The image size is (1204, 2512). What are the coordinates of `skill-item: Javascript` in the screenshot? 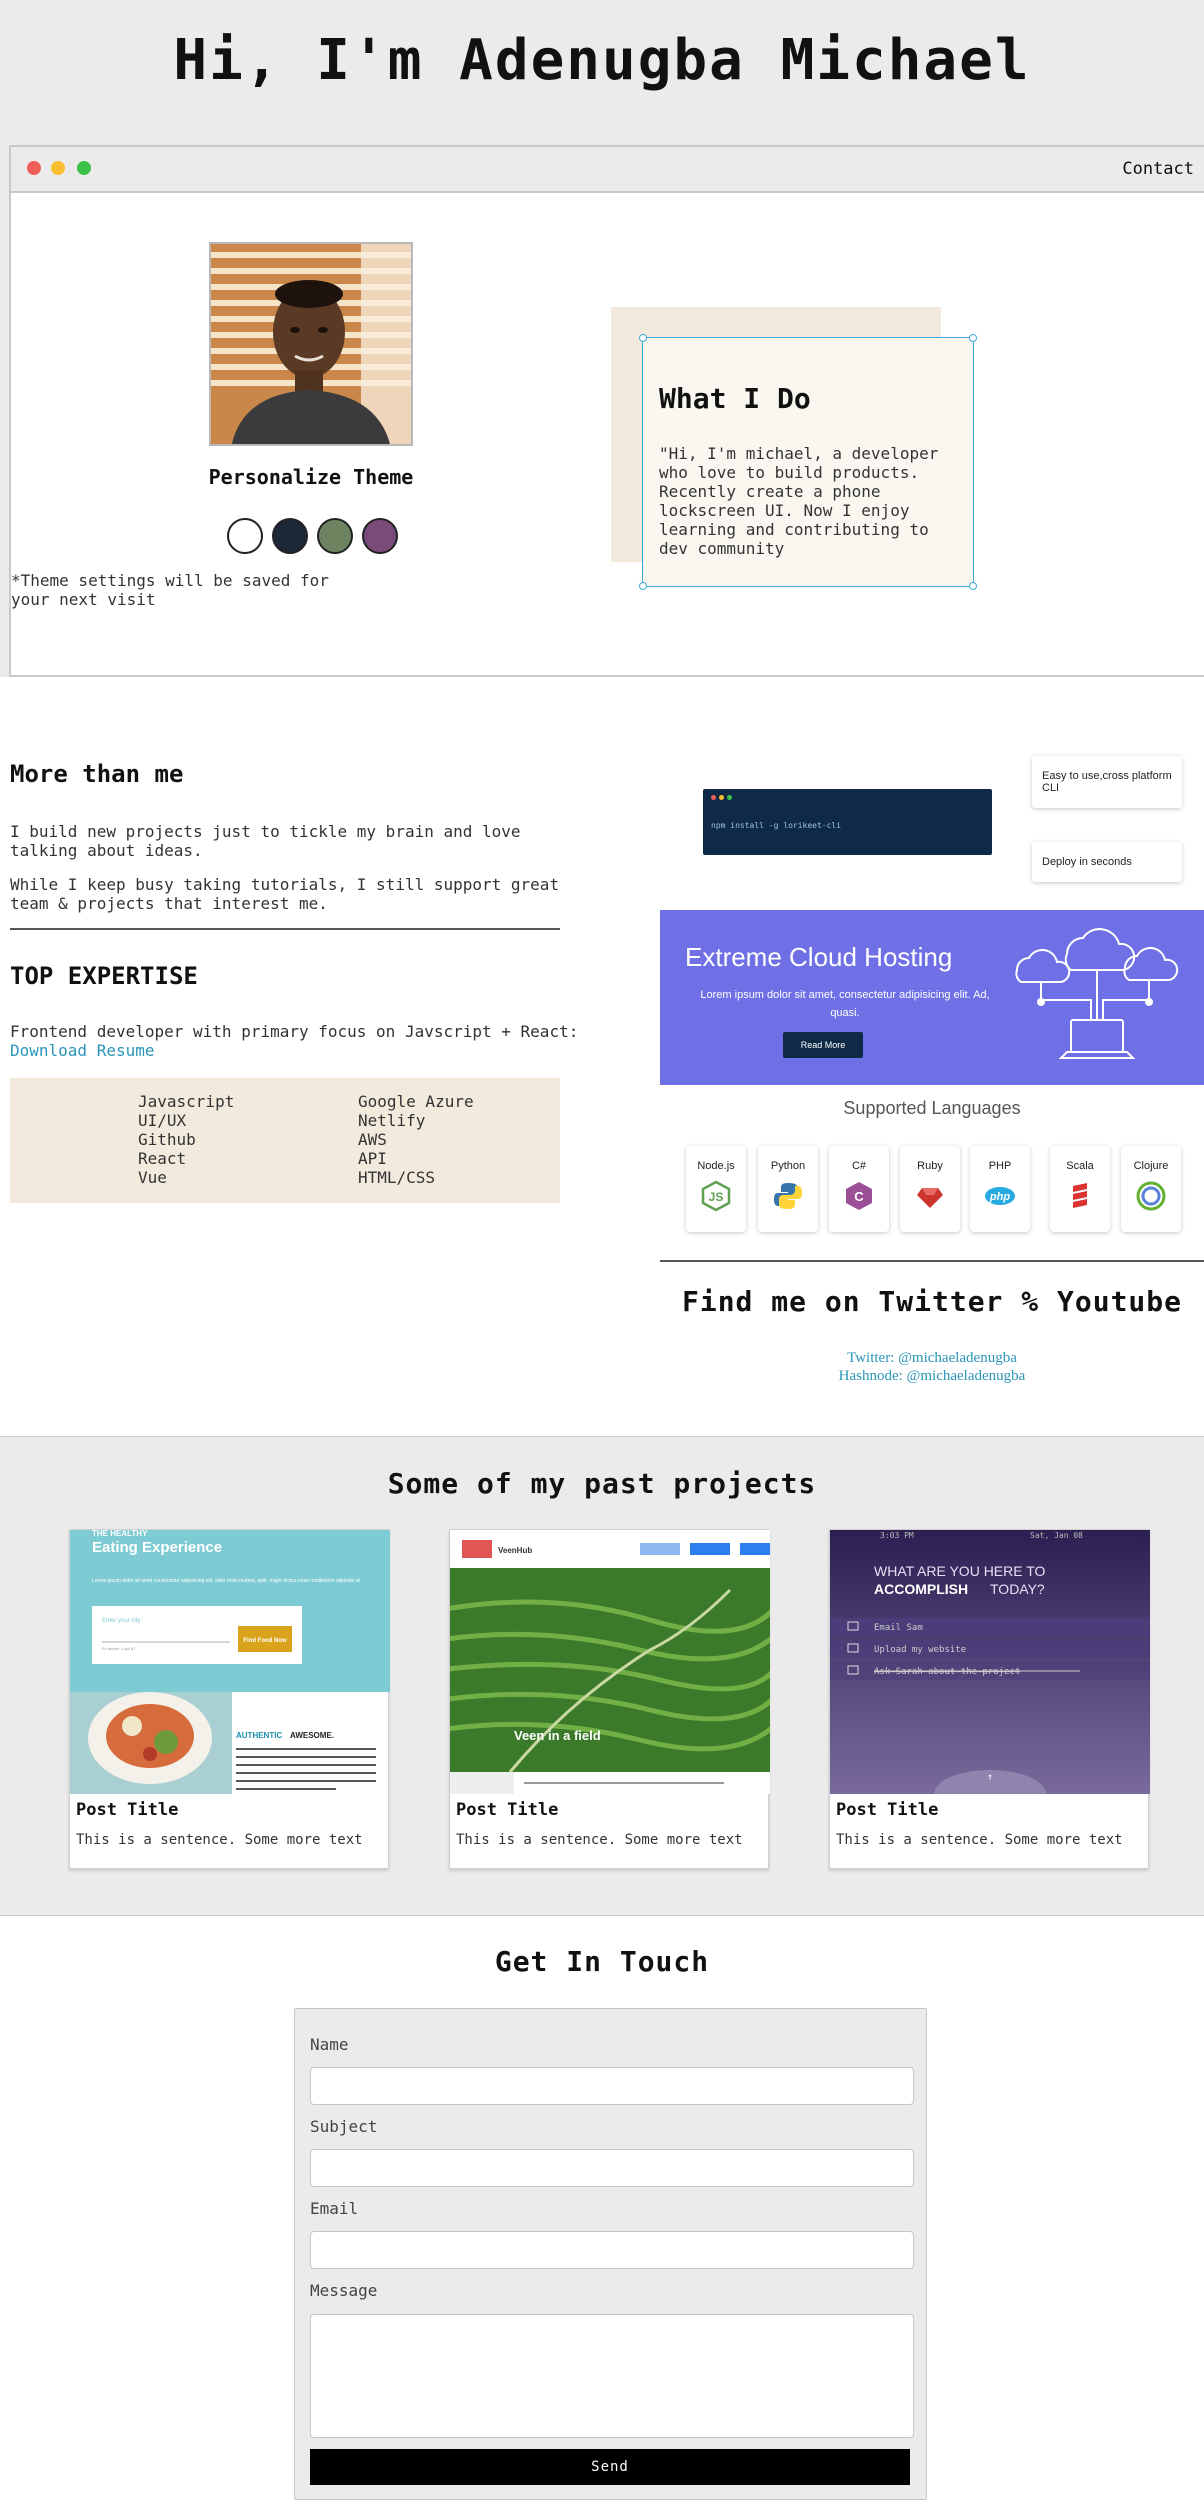 It's located at (186, 1101).